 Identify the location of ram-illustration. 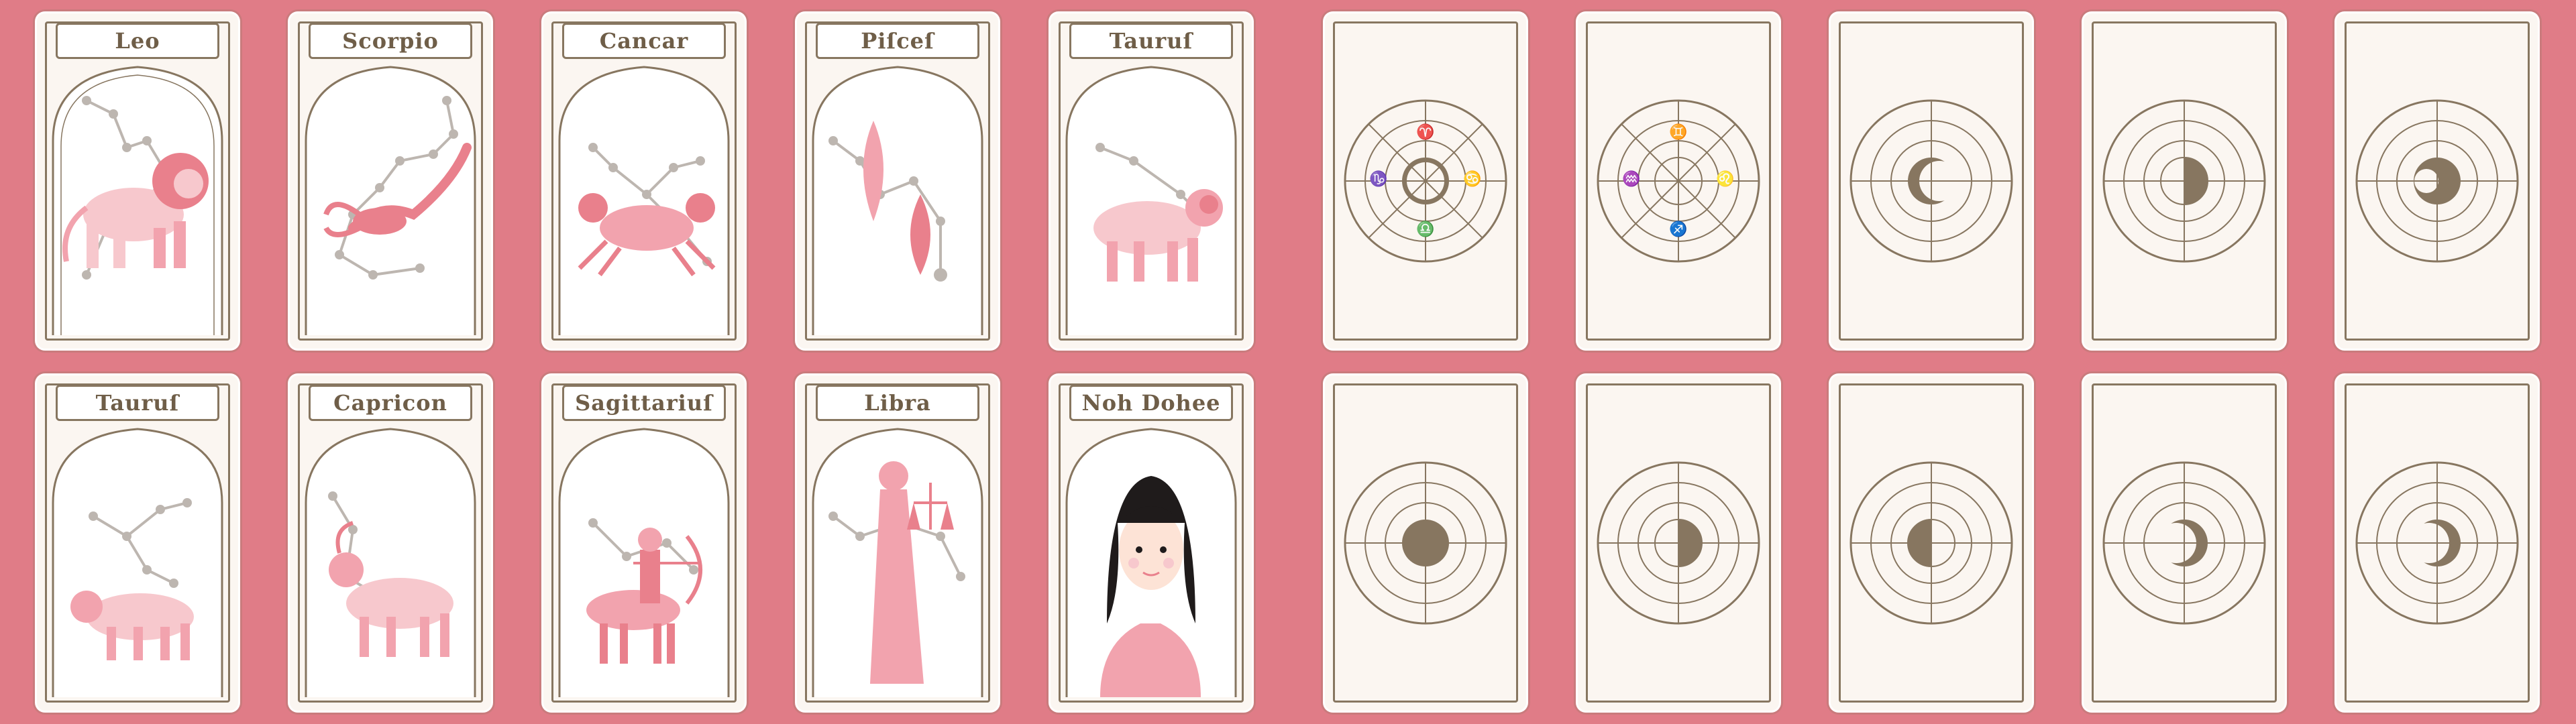
(1151, 200).